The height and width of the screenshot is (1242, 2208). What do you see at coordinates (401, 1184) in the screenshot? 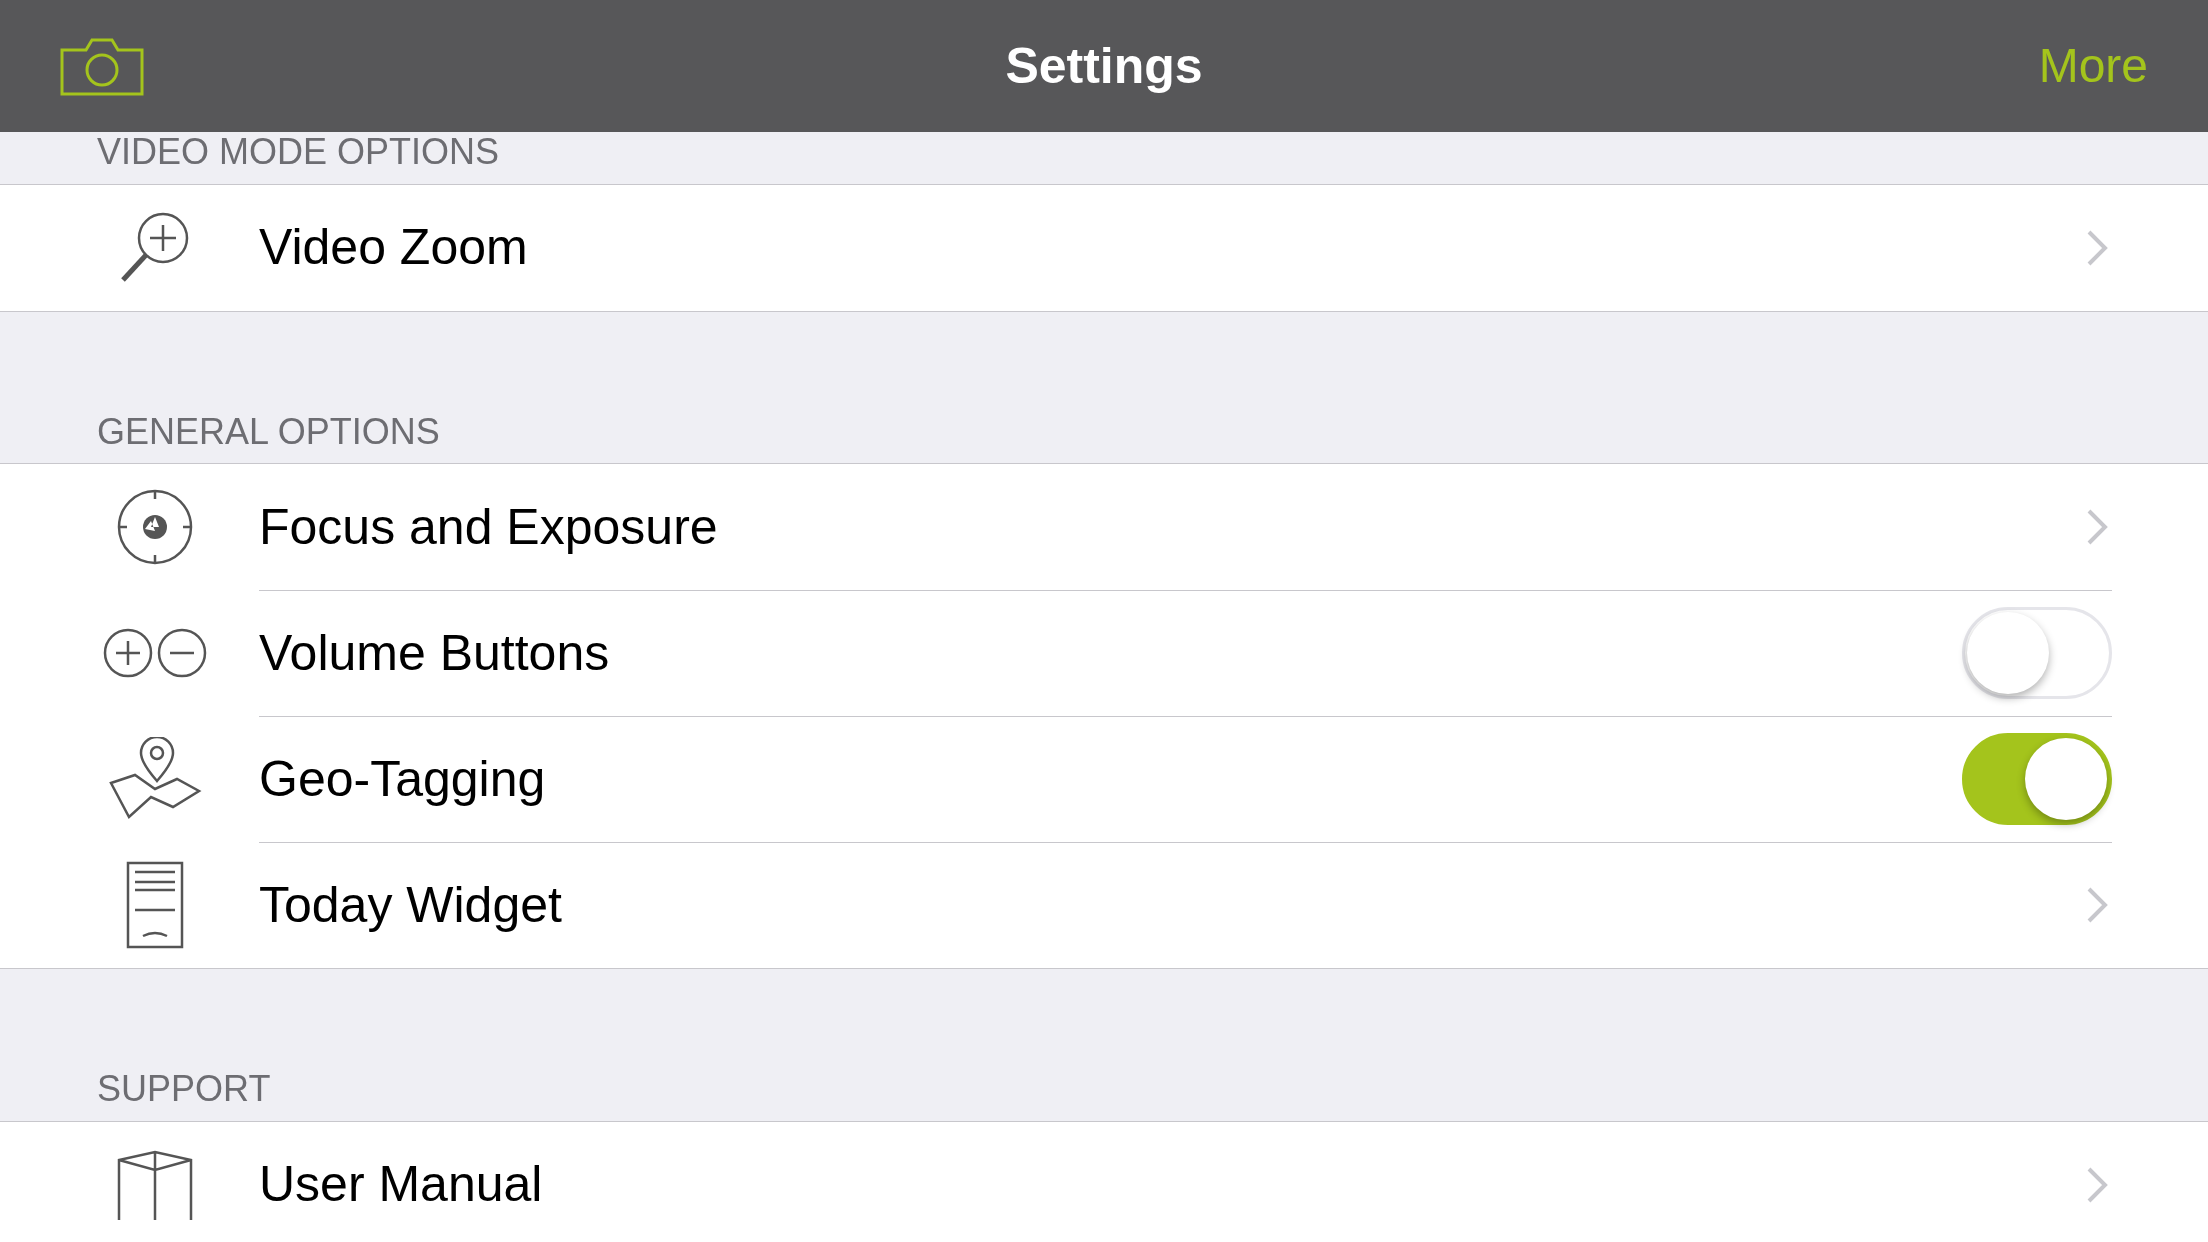
I see `row-label: User Manual` at bounding box center [401, 1184].